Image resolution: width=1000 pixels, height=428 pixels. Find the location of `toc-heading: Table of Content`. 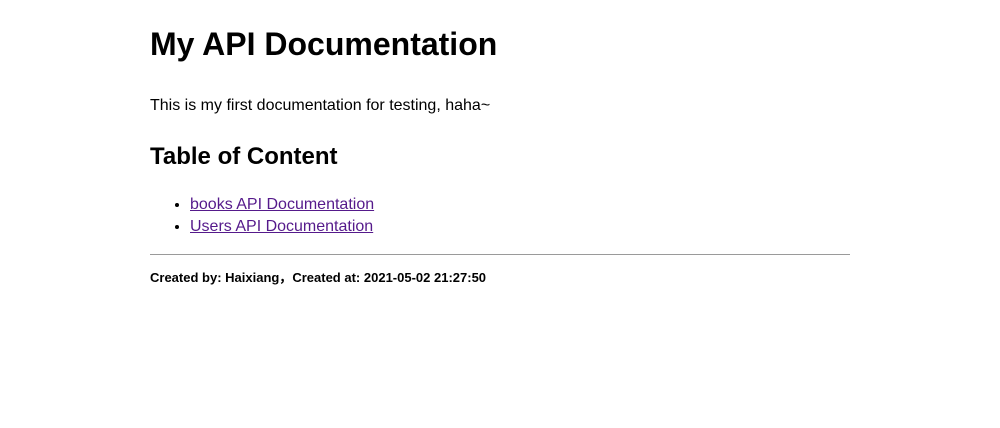

toc-heading: Table of Content is located at coordinates (244, 156).